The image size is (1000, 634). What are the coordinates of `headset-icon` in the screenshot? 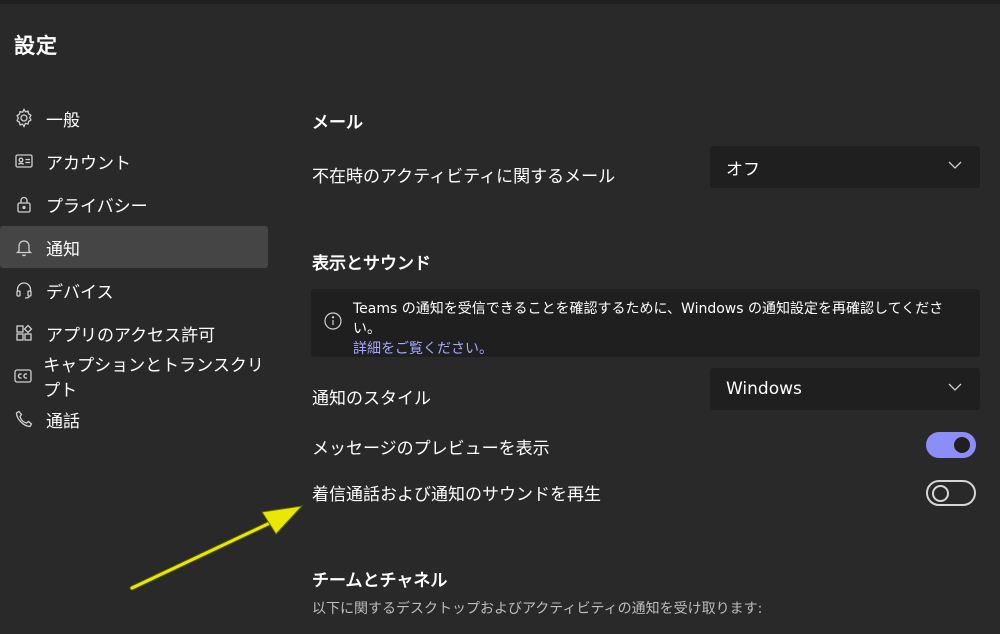 It's located at (24, 290).